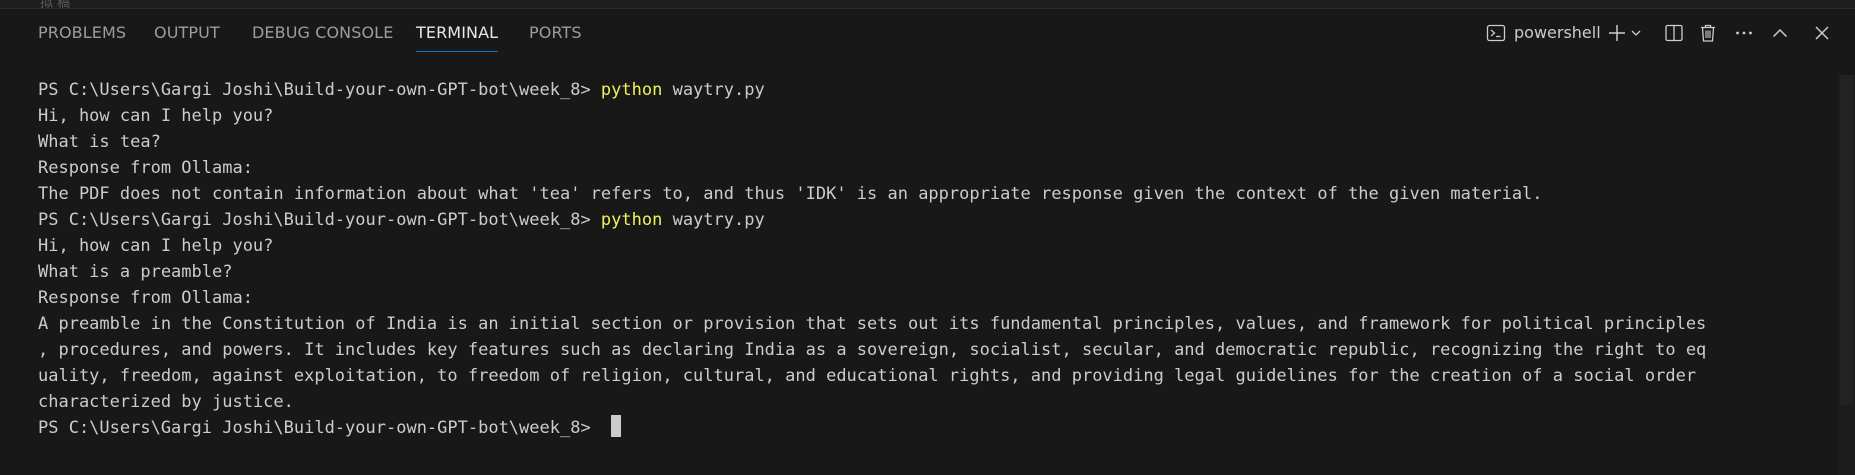 The image size is (1855, 475). What do you see at coordinates (166, 402) in the screenshot?
I see `terminal-line: characterized by justice.` at bounding box center [166, 402].